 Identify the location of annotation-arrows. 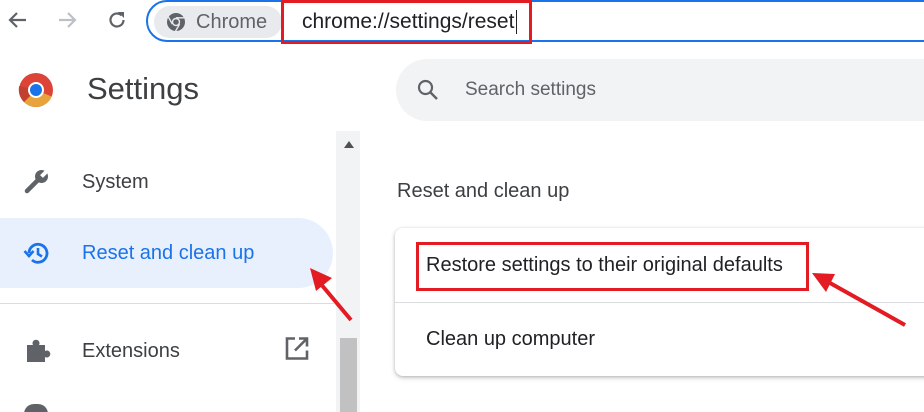
(608, 297).